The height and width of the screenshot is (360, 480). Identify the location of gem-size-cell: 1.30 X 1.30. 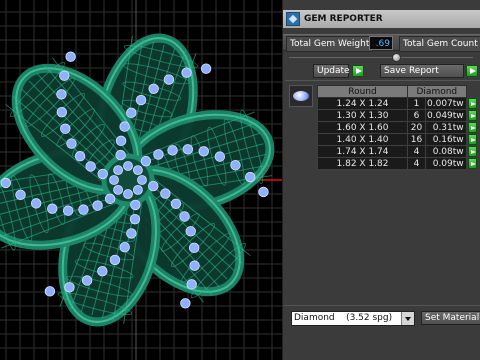
(362, 115).